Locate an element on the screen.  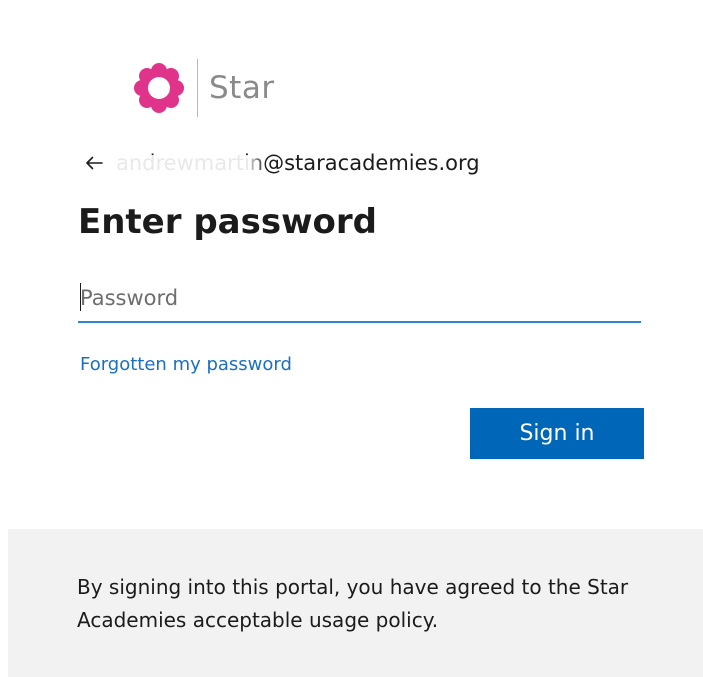
star-academies-flower-icon is located at coordinates (159, 88).